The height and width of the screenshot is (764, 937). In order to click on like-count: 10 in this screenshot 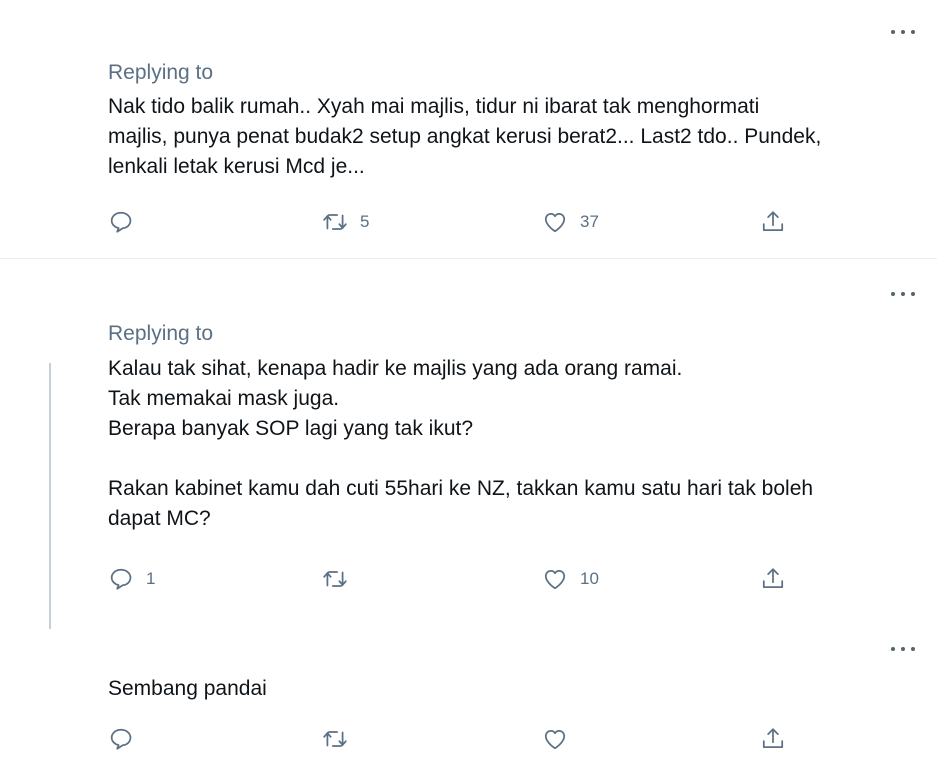, I will do `click(589, 578)`.